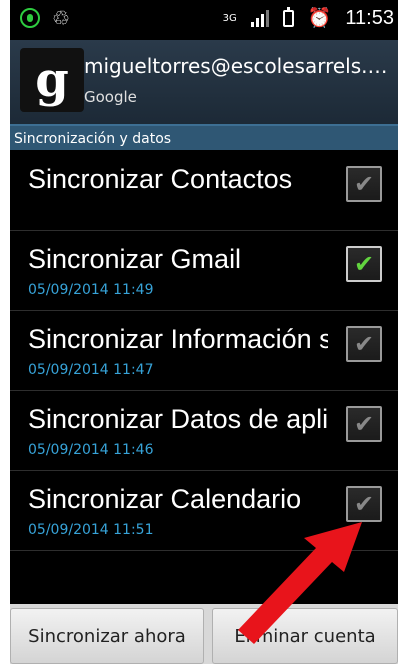 The width and height of the screenshot is (398, 664). I want to click on arrow-shape, so click(300, 583).